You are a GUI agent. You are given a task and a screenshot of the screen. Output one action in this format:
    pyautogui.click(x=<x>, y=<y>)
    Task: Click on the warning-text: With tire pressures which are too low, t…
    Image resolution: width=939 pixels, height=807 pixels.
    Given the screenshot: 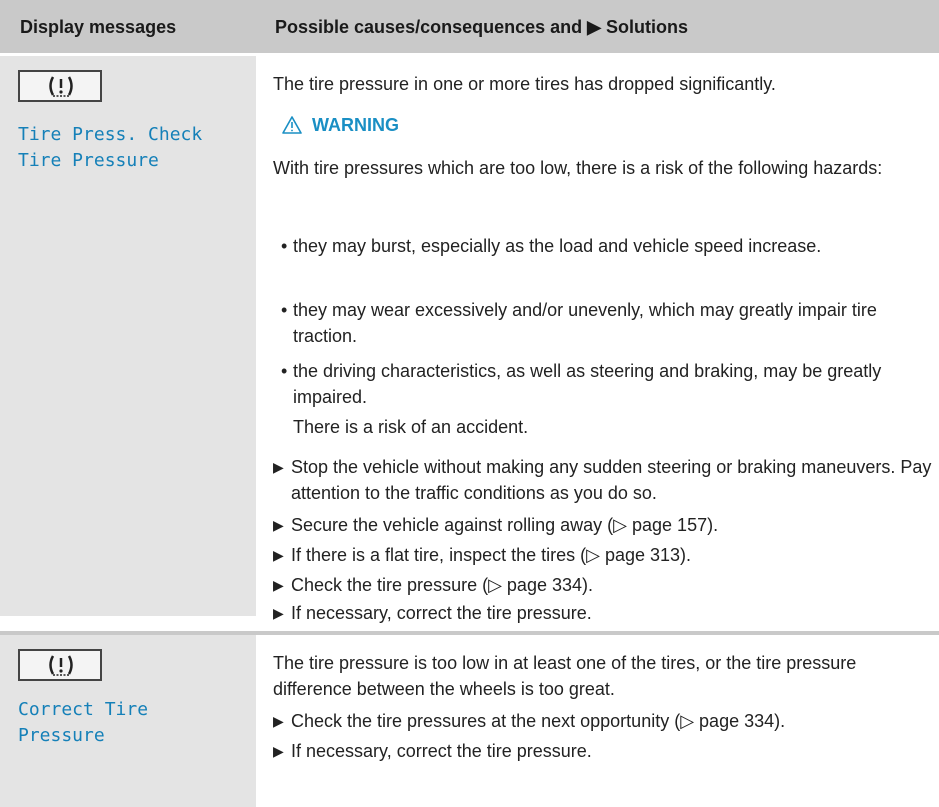 What is the action you would take?
    pyautogui.click(x=578, y=168)
    